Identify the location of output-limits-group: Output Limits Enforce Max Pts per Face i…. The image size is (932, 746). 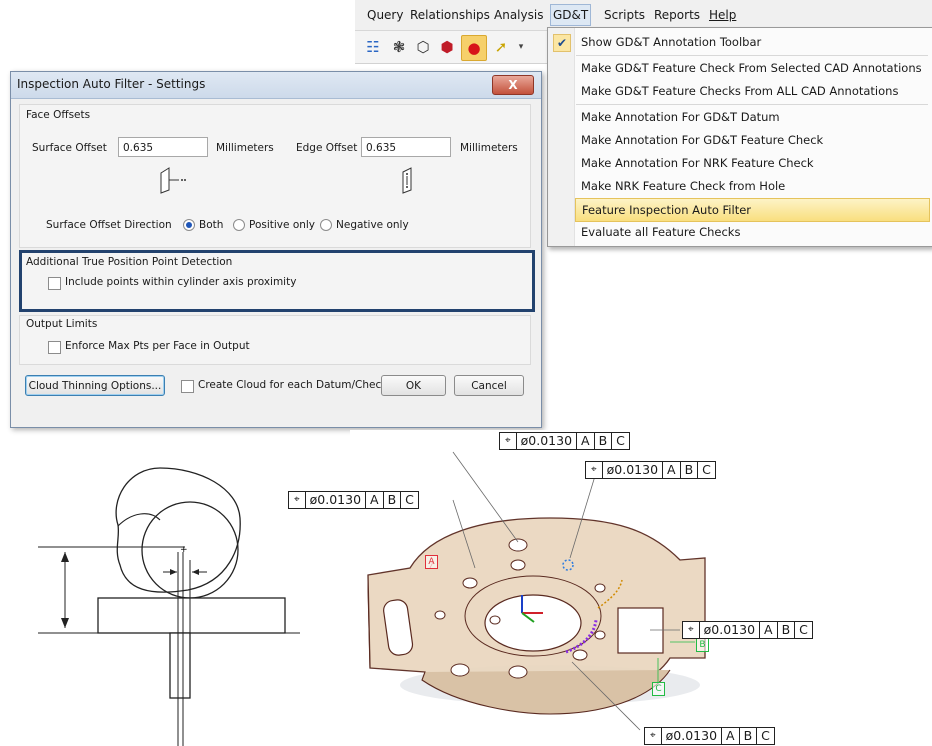
(275, 340).